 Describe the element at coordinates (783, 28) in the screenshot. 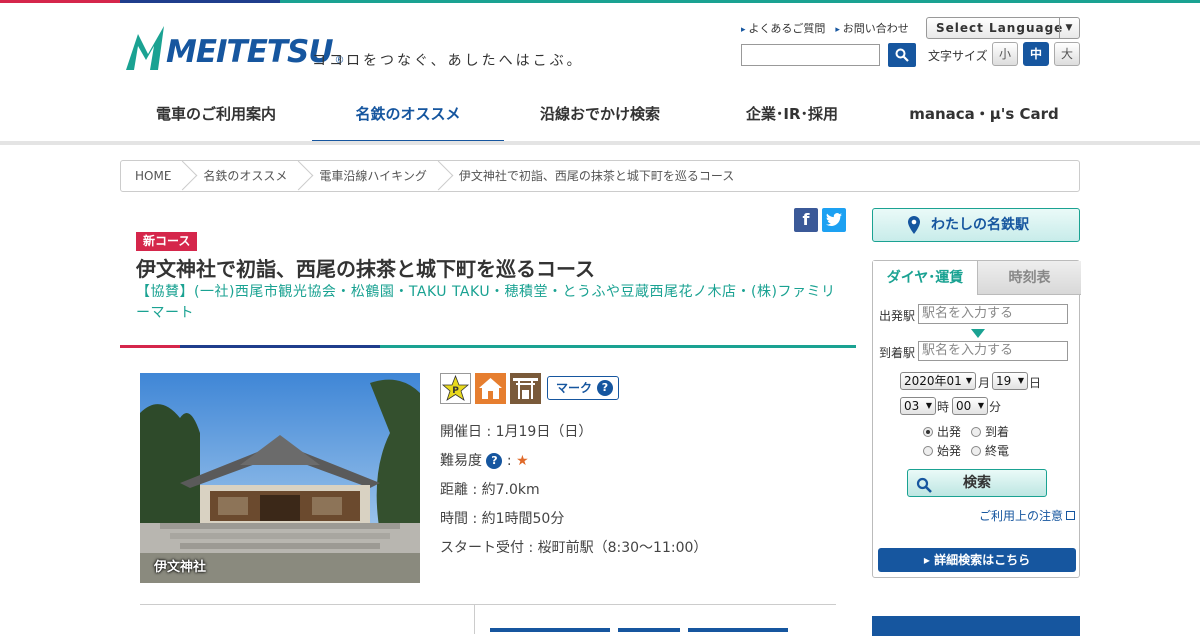

I see `faq-link: よくあるご質問` at that location.